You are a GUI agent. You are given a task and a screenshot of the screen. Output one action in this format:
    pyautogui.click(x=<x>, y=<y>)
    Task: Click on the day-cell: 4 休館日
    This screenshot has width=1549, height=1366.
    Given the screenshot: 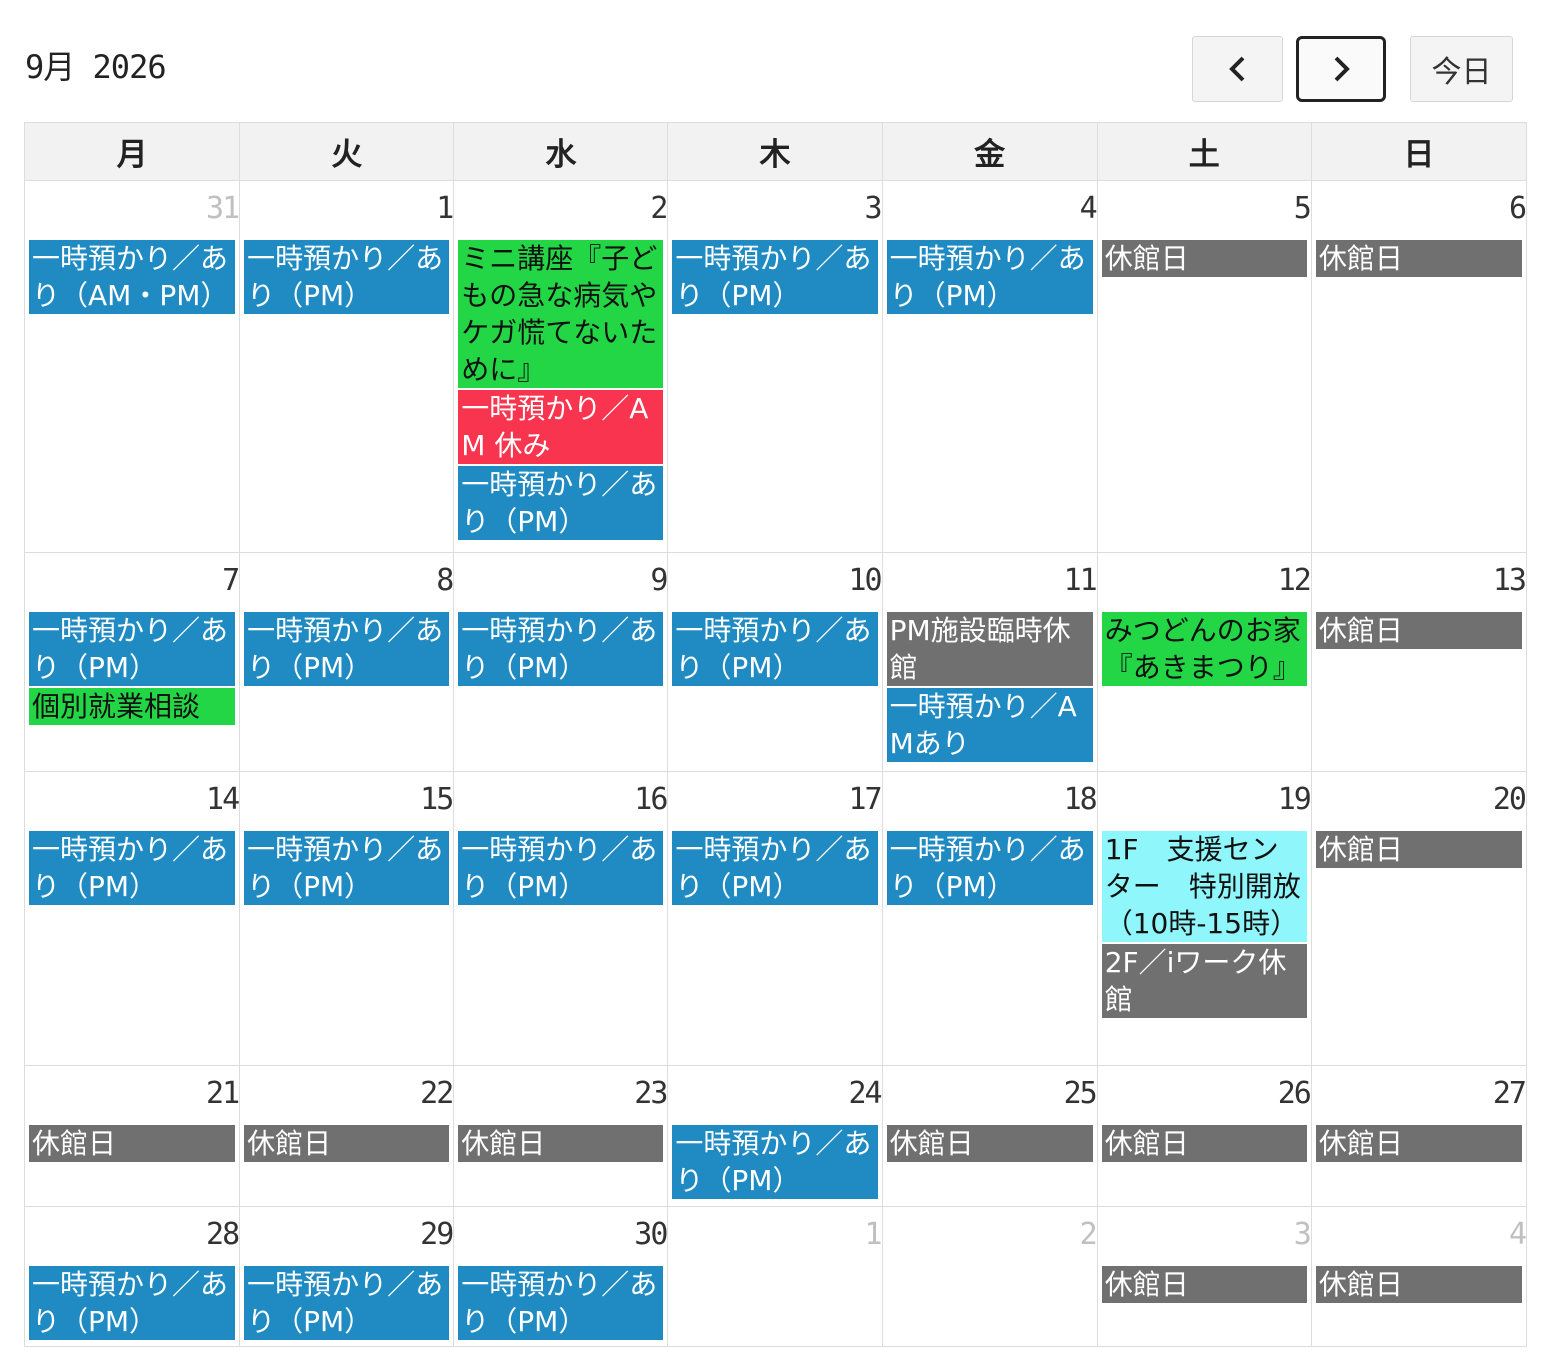 What is the action you would take?
    pyautogui.click(x=1418, y=1276)
    